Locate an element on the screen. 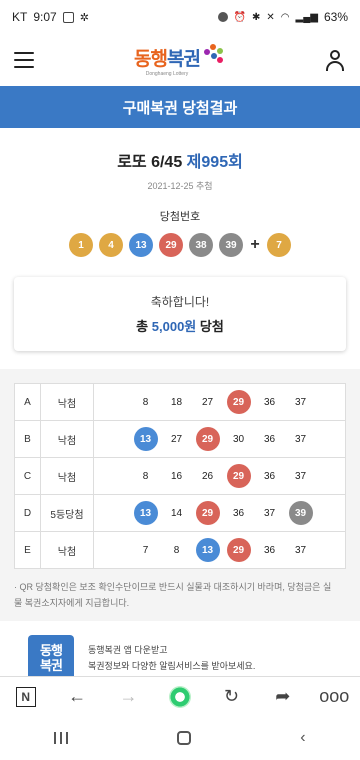 This screenshot has height=760, width=360. user-icon is located at coordinates (335, 60).